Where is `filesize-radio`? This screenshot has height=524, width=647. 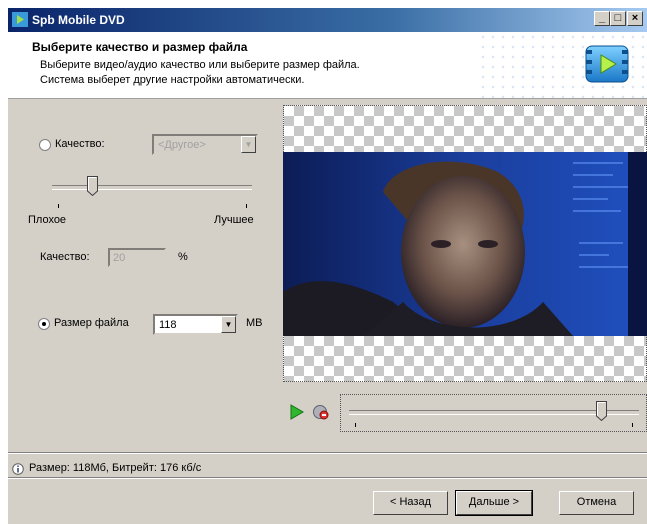 filesize-radio is located at coordinates (44, 324).